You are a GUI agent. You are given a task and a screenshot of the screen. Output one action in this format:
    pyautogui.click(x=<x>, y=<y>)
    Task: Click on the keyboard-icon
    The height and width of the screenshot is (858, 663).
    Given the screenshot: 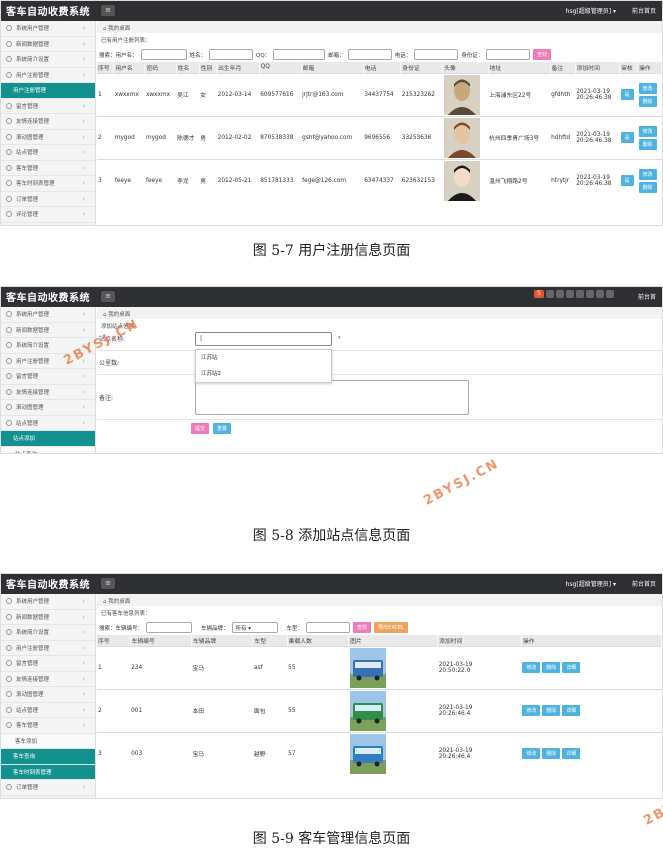 What is the action you would take?
    pyautogui.click(x=590, y=294)
    